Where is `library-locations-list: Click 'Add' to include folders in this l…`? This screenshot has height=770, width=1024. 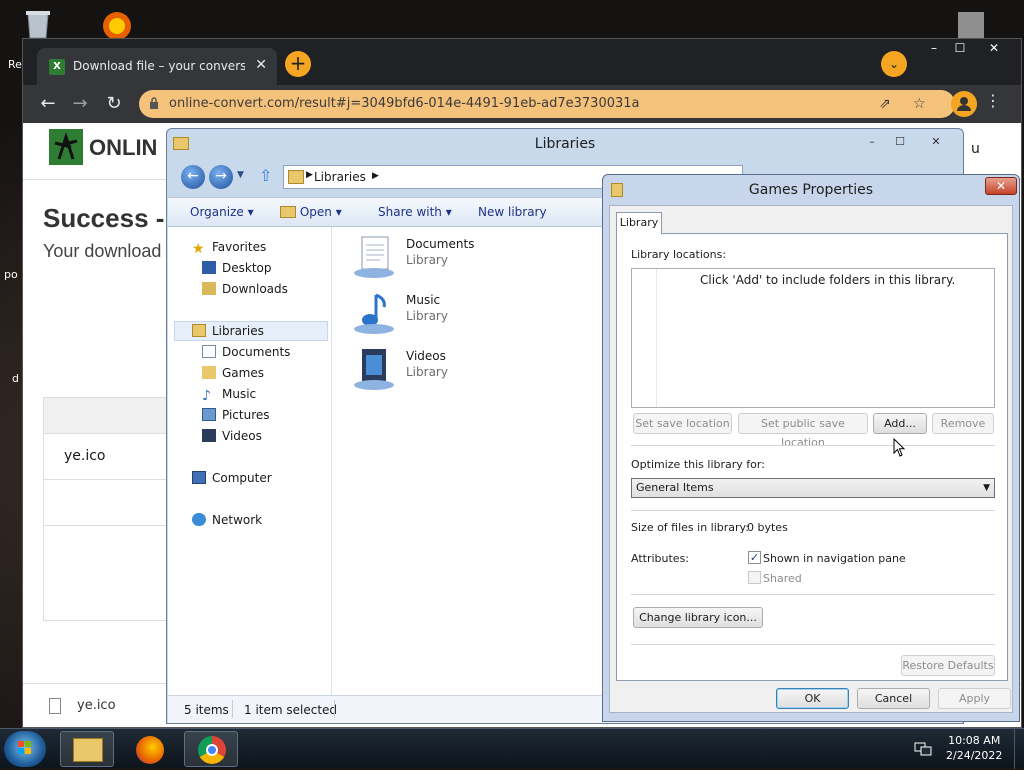
library-locations-list: Click 'Add' to include folders in this l… is located at coordinates (813, 338).